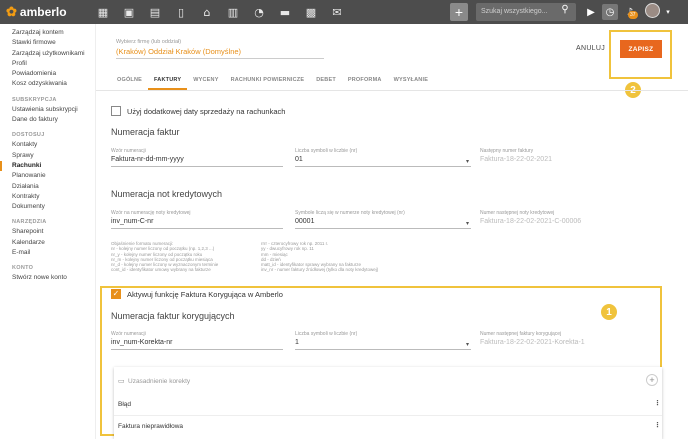 The width and height of the screenshot is (688, 439). Describe the element at coordinates (128, 334) in the screenshot. I see `correction-pattern-label: Wzór numeracji` at that location.